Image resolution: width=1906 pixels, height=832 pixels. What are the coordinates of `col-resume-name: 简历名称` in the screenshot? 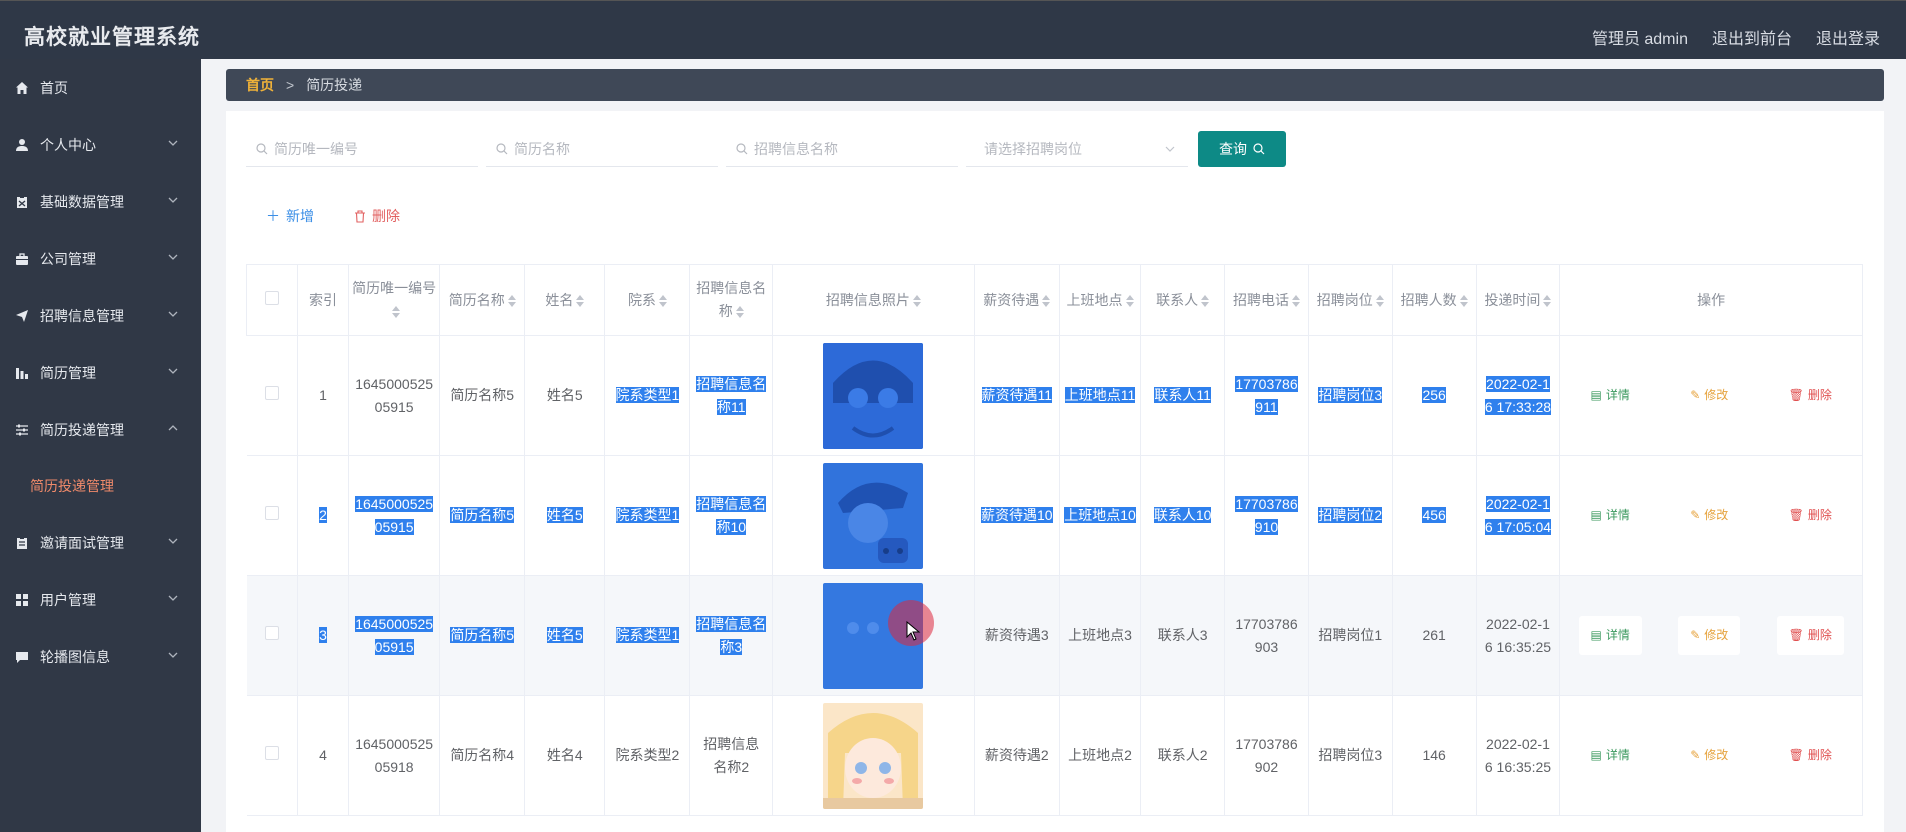 It's located at (482, 300).